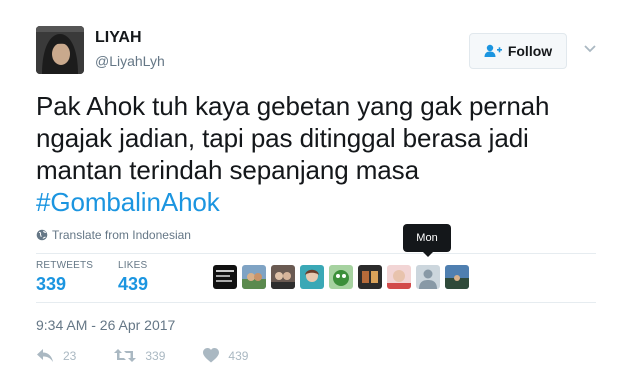 This screenshot has width=632, height=382. Describe the element at coordinates (118, 38) in the screenshot. I see `author-name: LIYAH` at that location.